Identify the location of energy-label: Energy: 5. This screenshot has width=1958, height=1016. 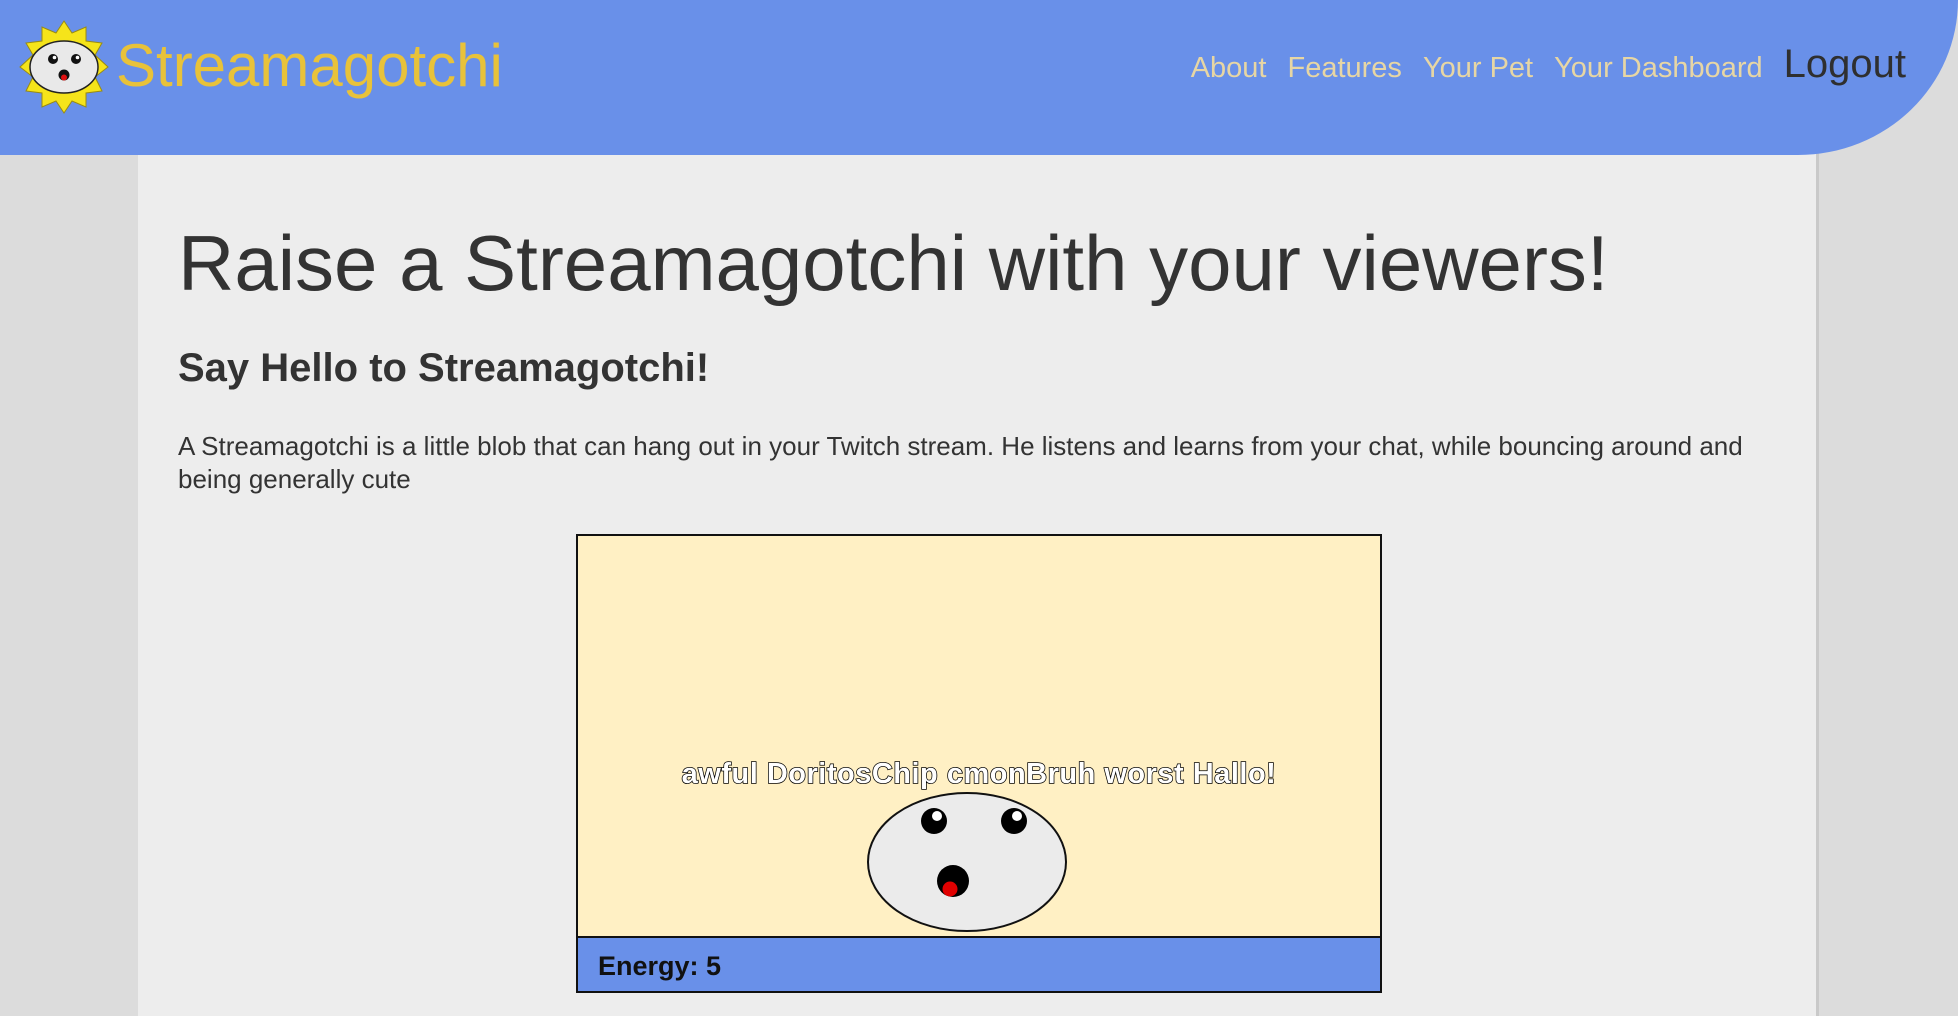
(660, 966).